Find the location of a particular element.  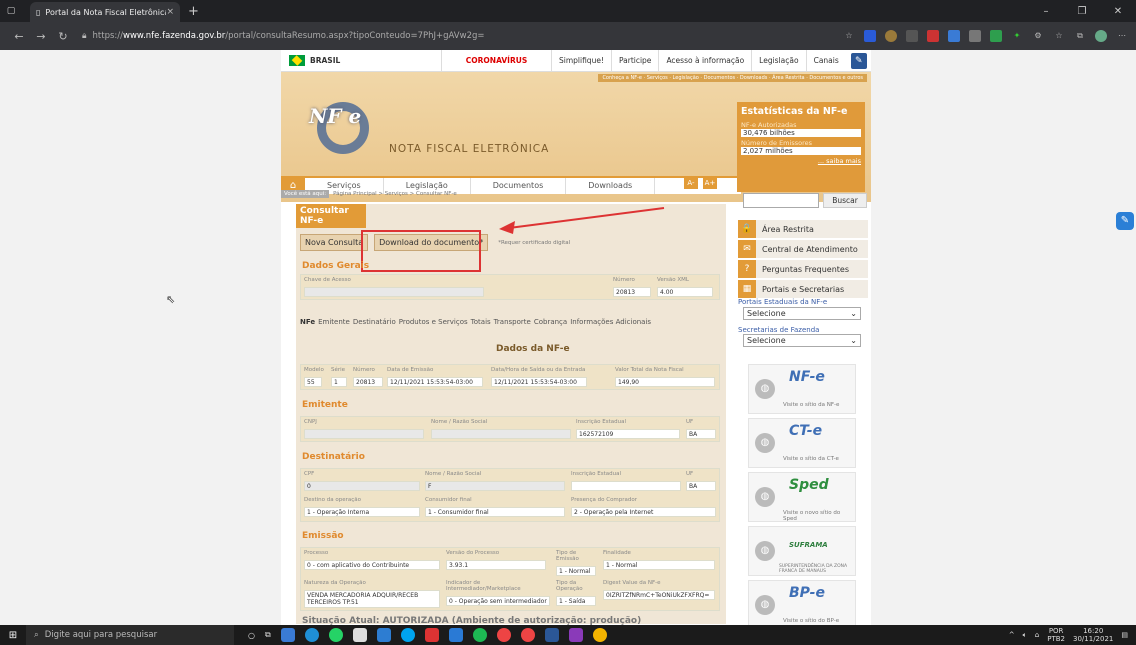

volume-icon: 🔈︎ is located at coordinates (1025, 635).